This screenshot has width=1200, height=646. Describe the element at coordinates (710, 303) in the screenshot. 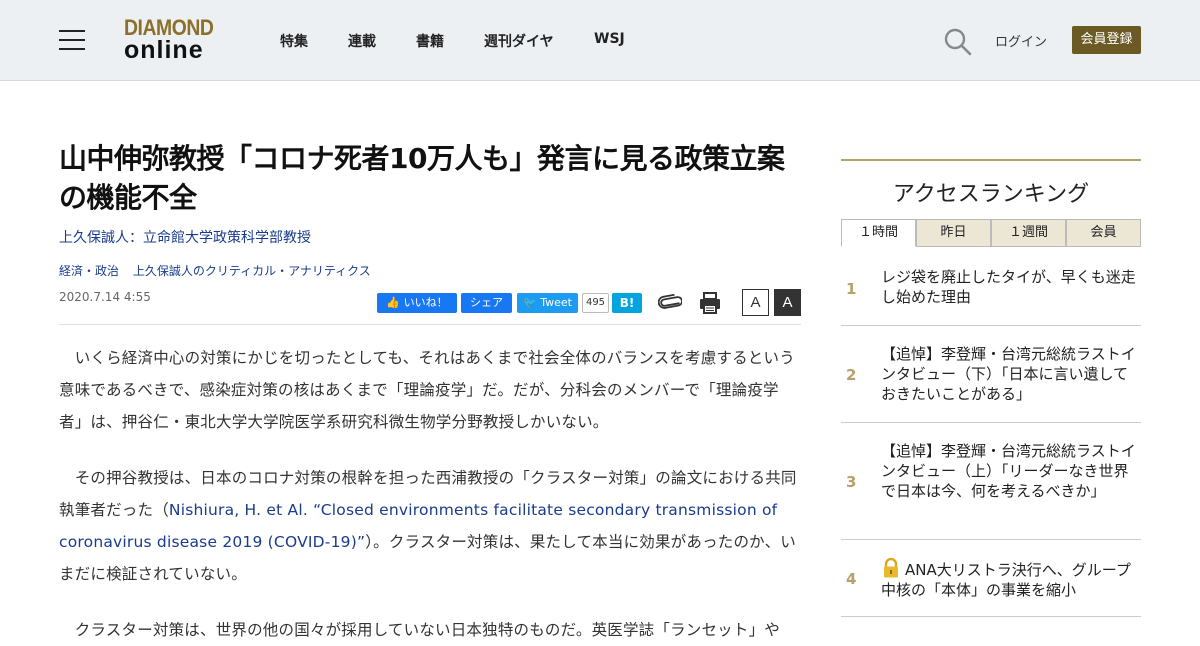

I see `print-icon` at that location.